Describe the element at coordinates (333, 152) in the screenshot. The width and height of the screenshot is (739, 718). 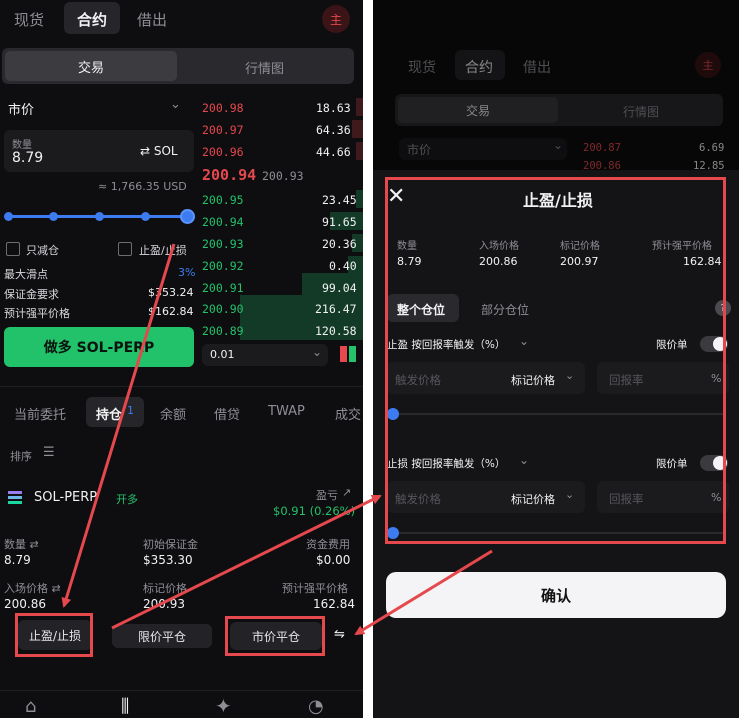
I see `ask-size: 44.66` at that location.